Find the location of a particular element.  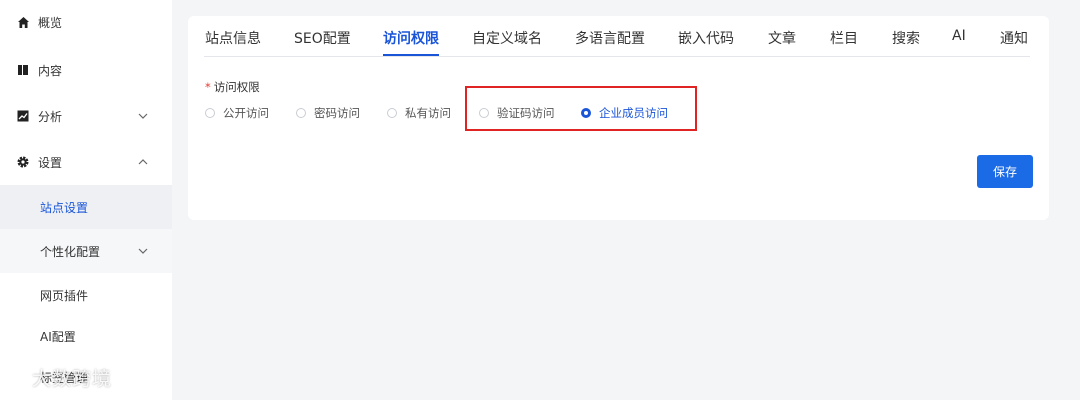

sidebar-item-content: 内容 is located at coordinates (86, 70).